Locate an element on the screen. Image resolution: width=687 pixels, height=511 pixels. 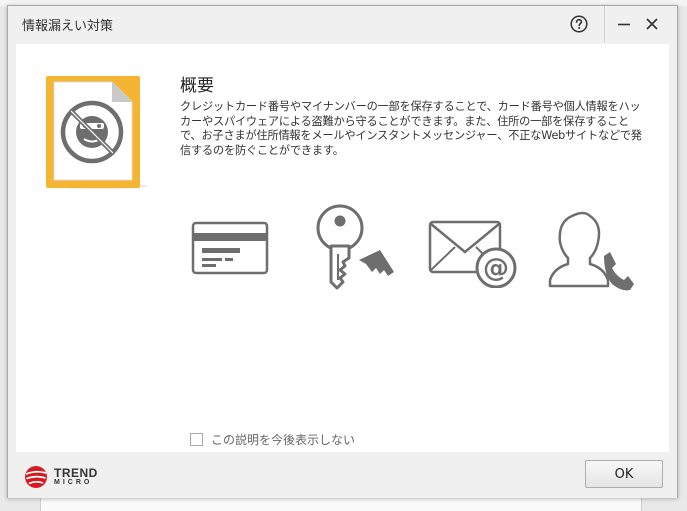
dont-show-again-label: この説明を今後表示しない is located at coordinates (283, 440).